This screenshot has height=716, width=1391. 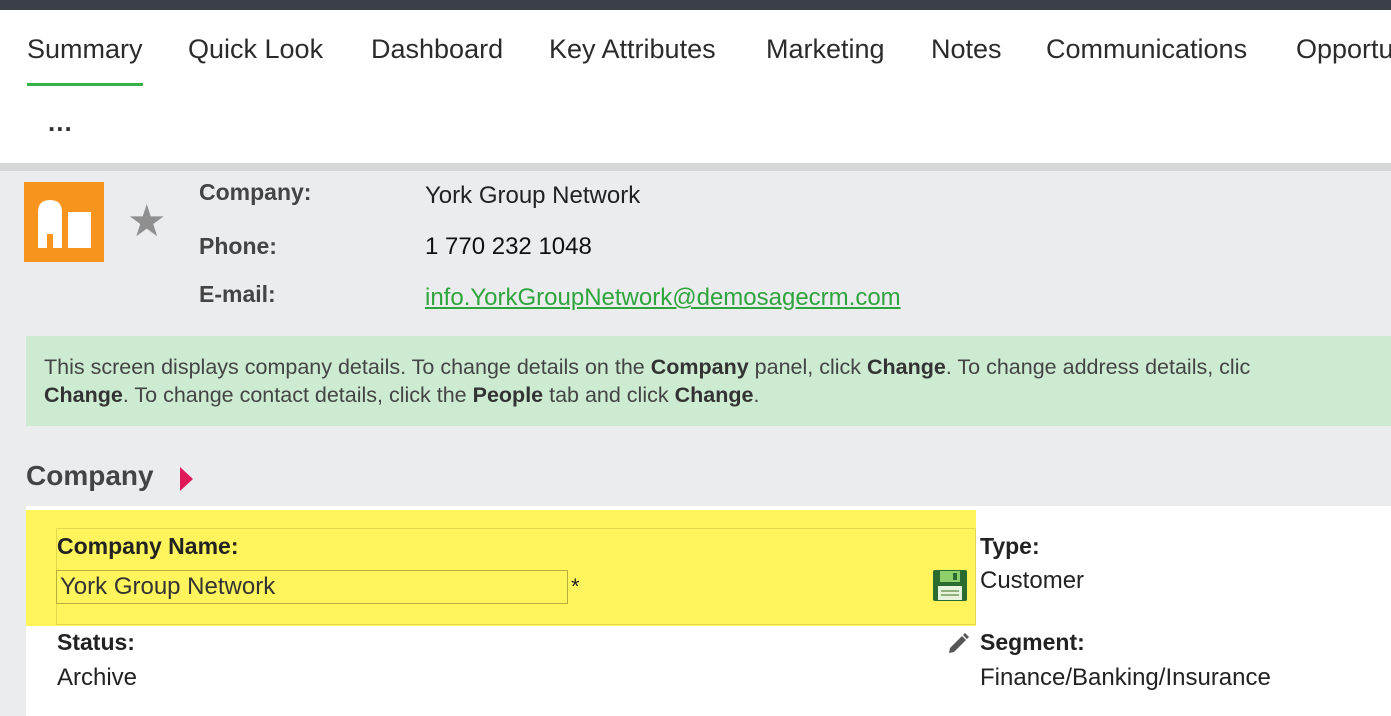 I want to click on top-bar, so click(x=695, y=5).